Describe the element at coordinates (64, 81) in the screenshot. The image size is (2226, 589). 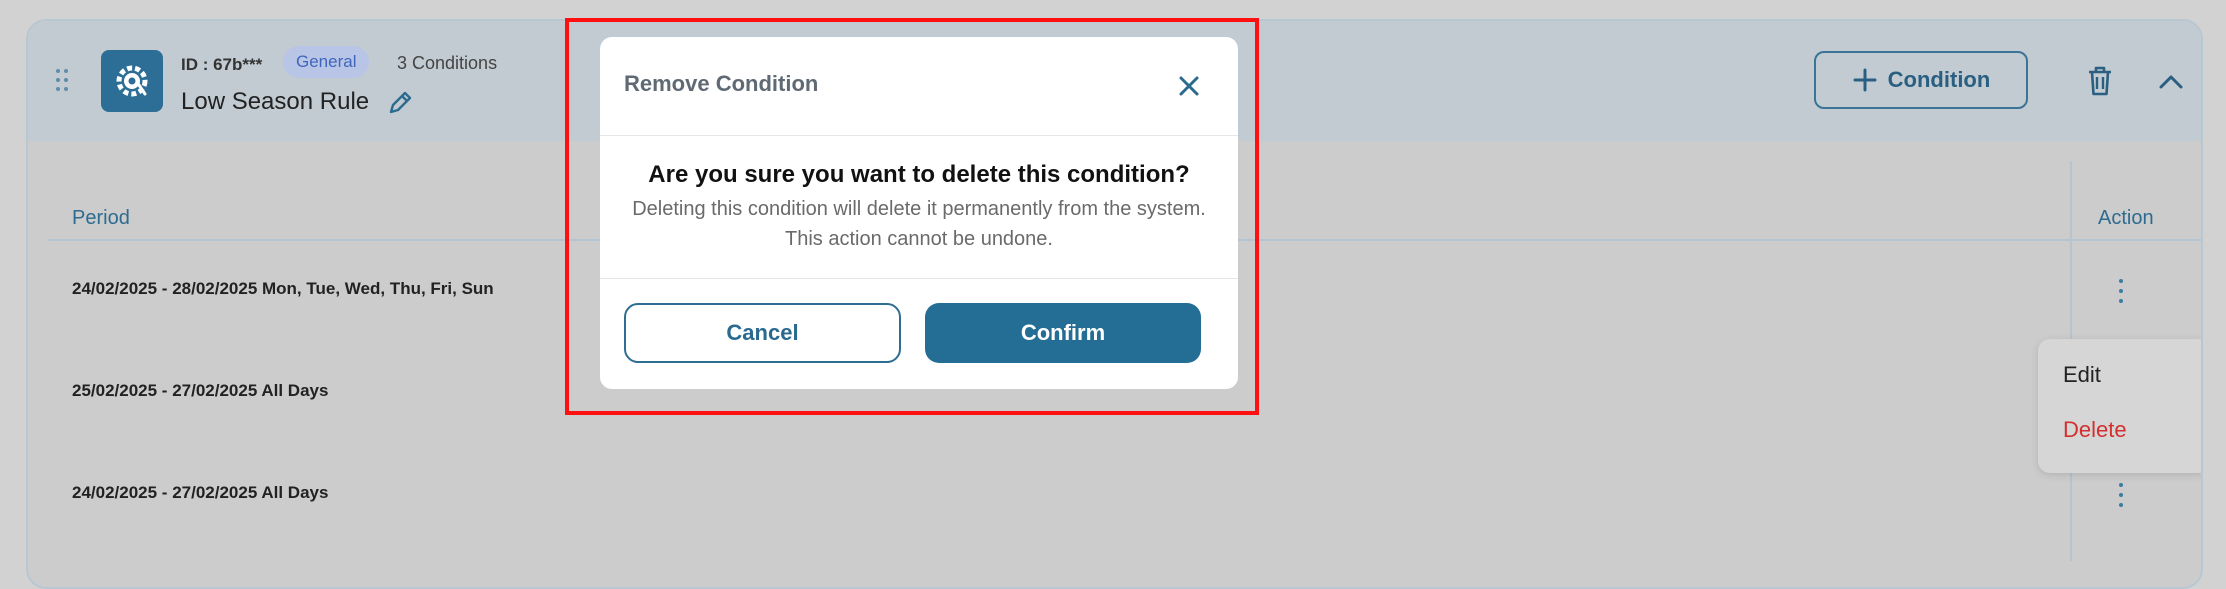
I see `drag-handle-icon` at that location.